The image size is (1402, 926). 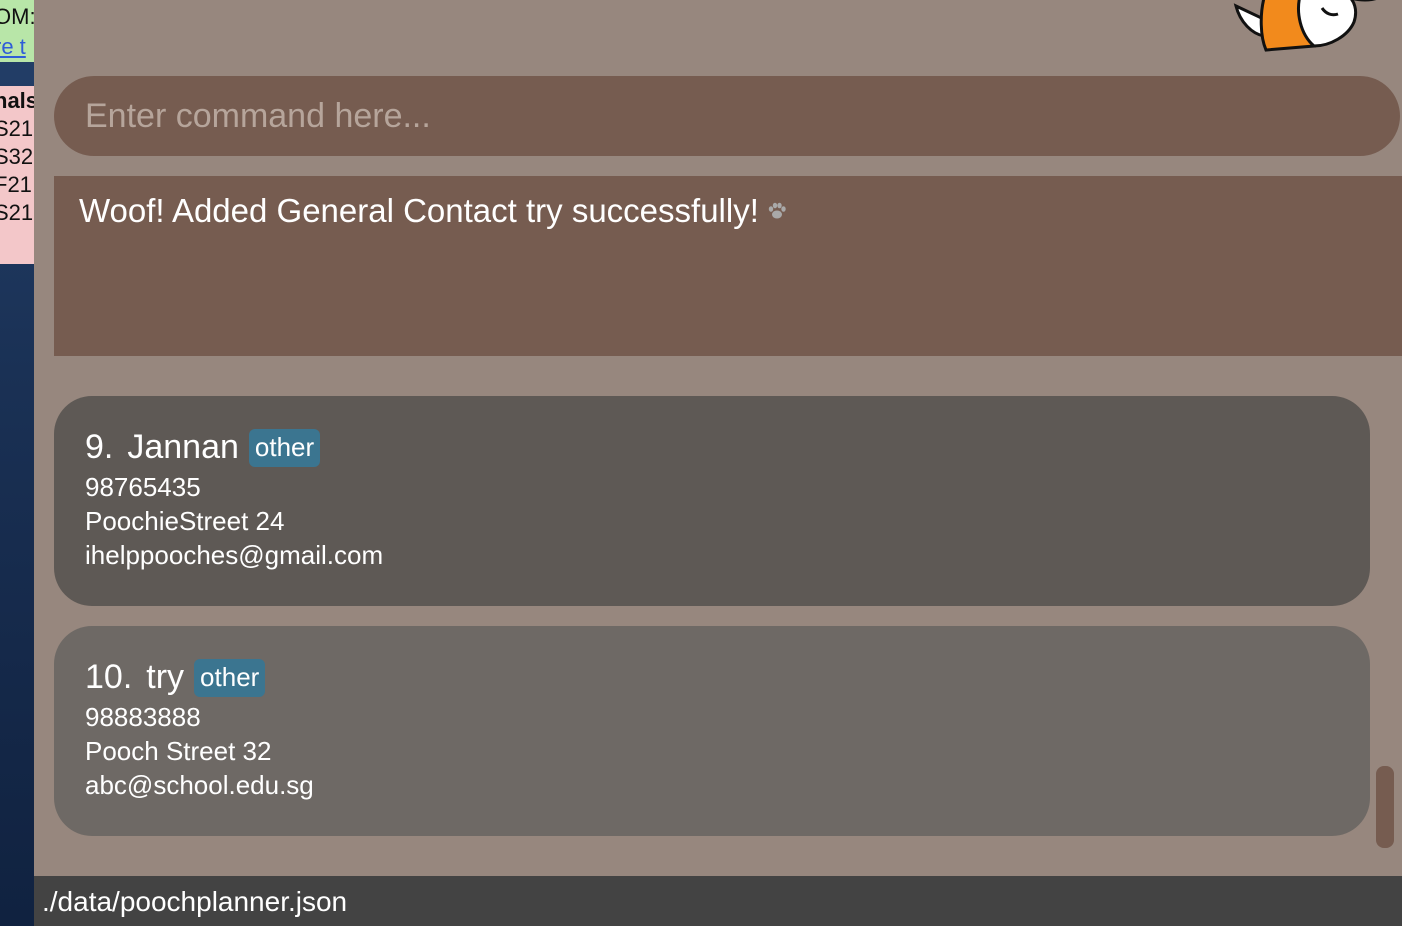 I want to click on background-note-text: F21, so click(x=16, y=184).